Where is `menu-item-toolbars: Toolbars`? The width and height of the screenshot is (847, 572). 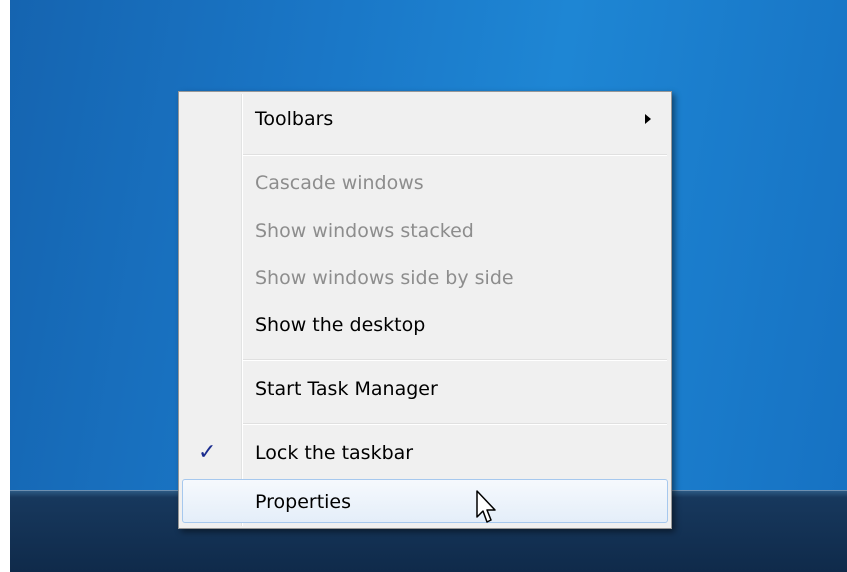
menu-item-toolbars: Toolbars is located at coordinates (425, 119).